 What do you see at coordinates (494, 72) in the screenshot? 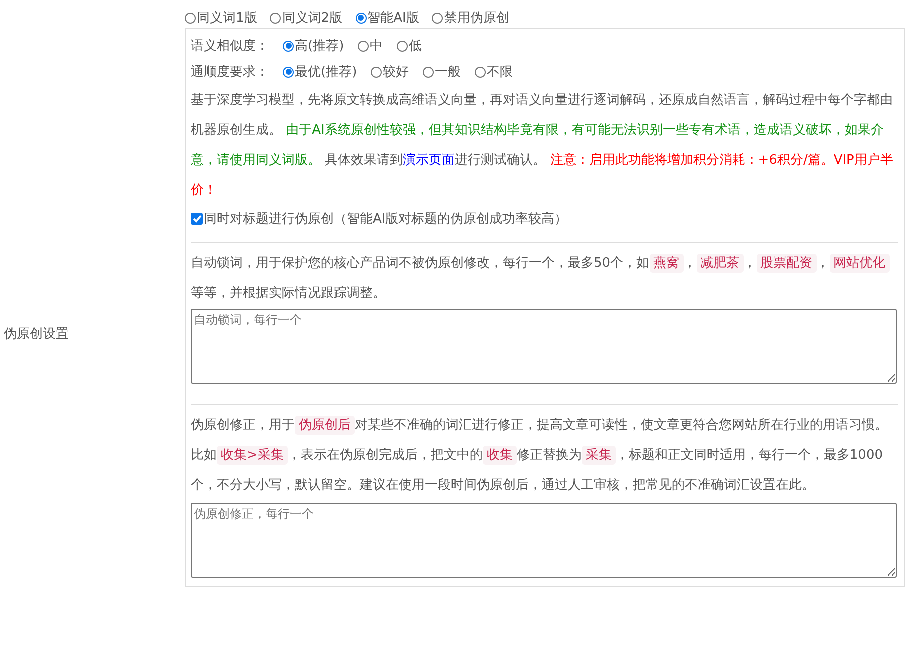
I see `fluency-option: 不限` at bounding box center [494, 72].